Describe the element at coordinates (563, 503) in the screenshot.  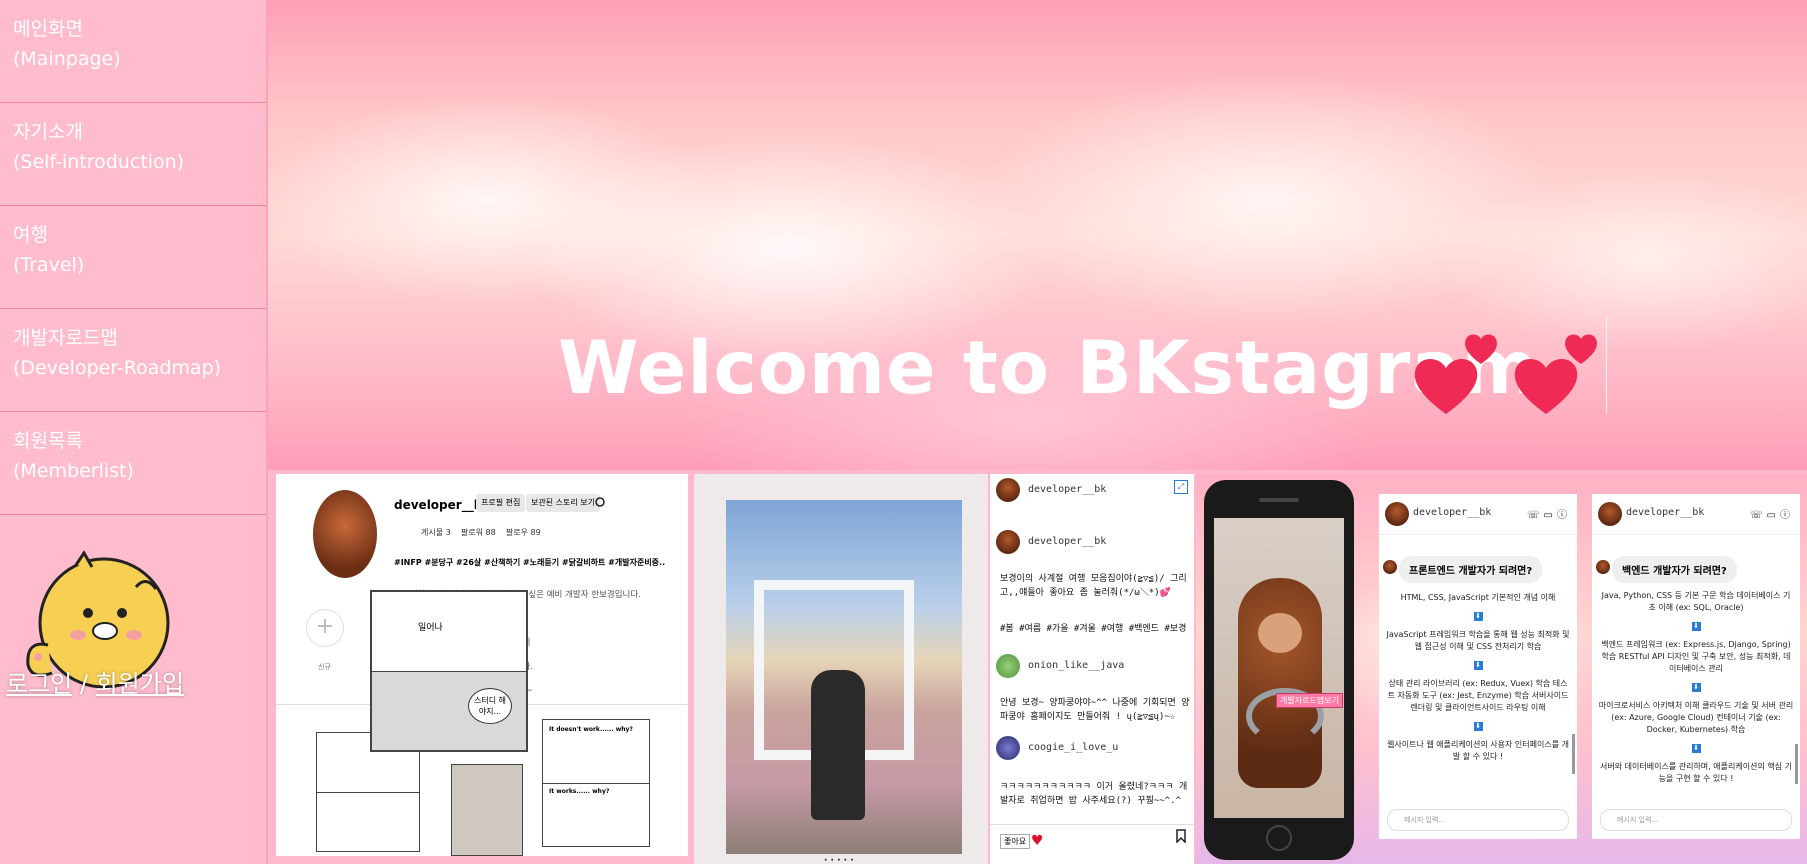
I see `archived-stories-button: 보관된 스토리 보기` at that location.